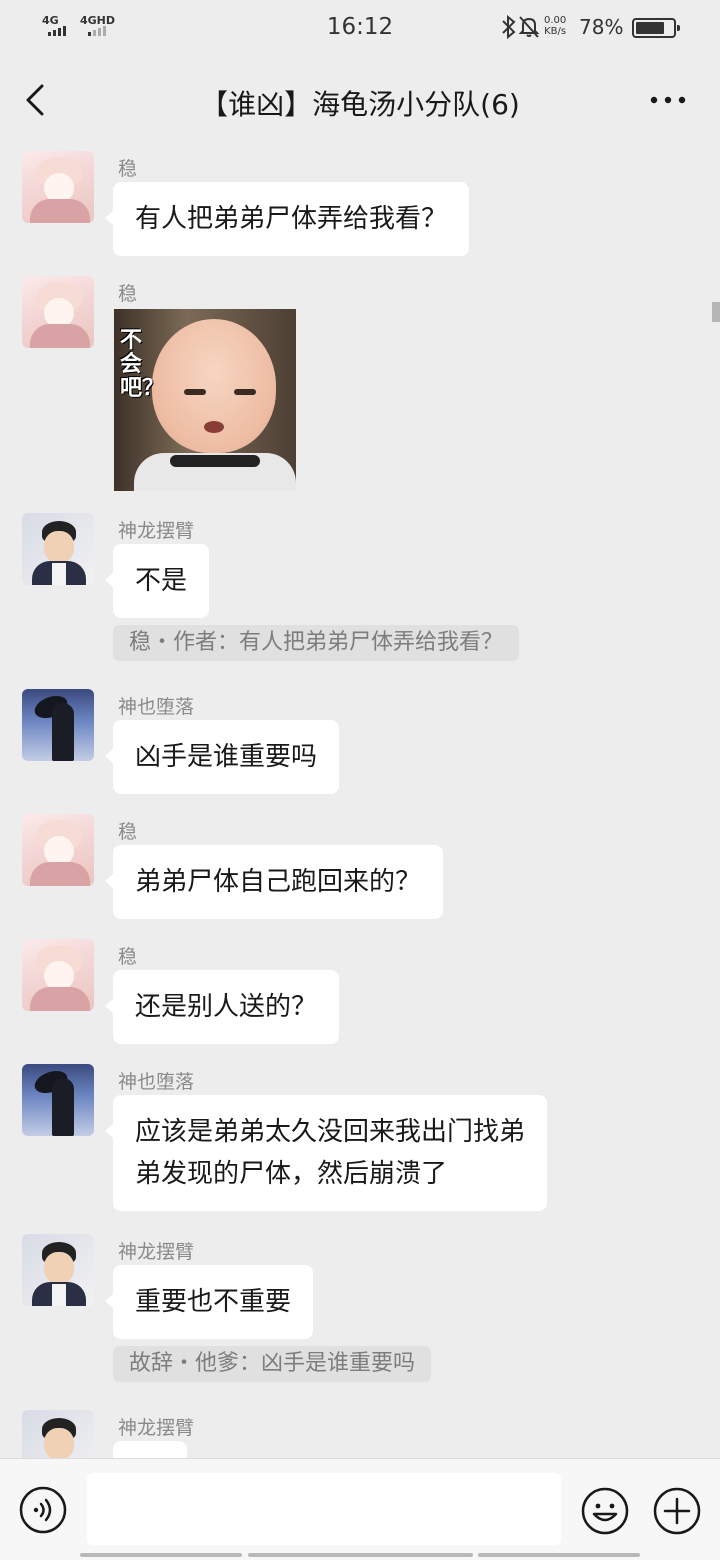 The height and width of the screenshot is (1560, 720). I want to click on voice-icon, so click(43, 1510).